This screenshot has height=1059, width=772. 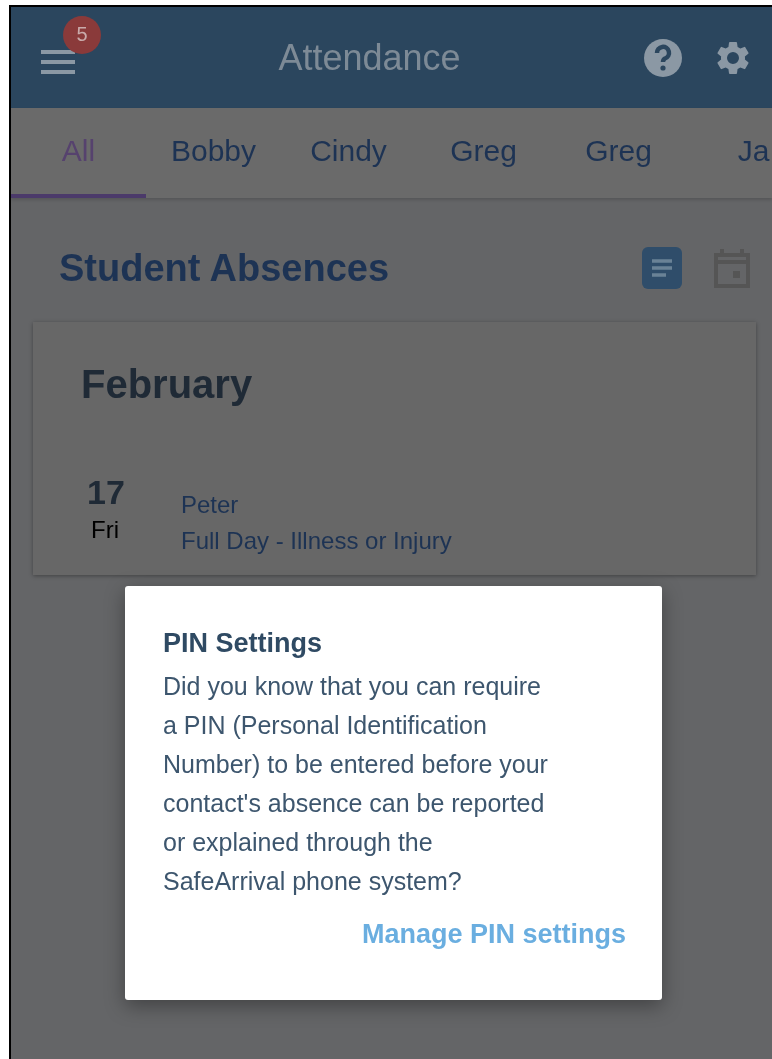 What do you see at coordinates (663, 57) in the screenshot?
I see `help-button` at bounding box center [663, 57].